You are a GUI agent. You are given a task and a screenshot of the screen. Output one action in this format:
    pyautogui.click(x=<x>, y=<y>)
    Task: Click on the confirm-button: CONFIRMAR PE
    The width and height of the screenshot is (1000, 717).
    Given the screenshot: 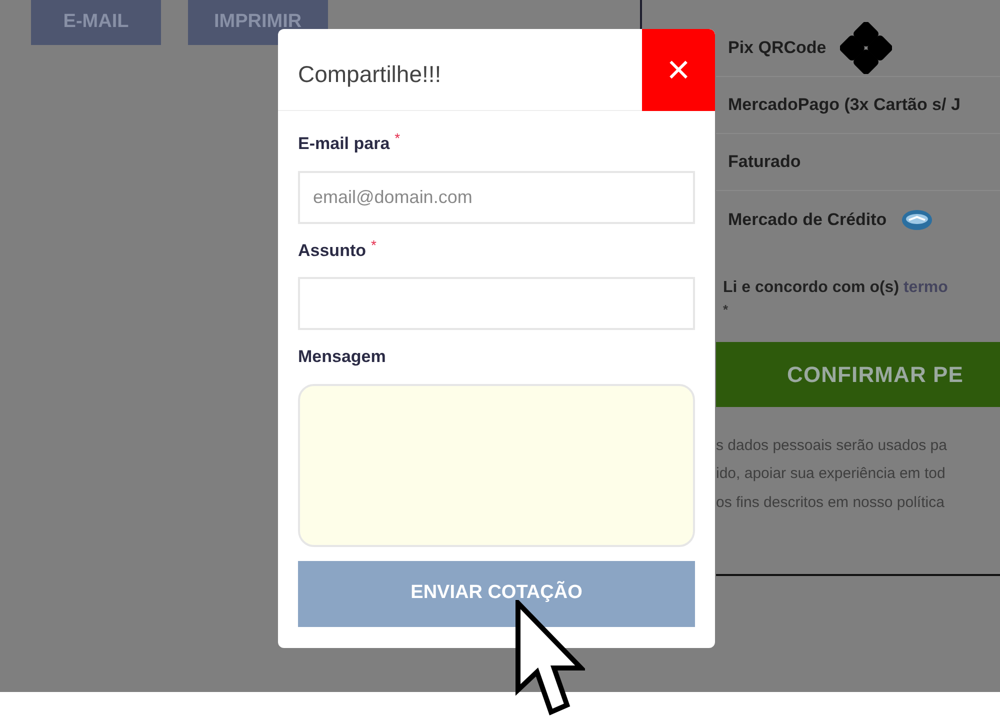 What is the action you would take?
    pyautogui.click(x=858, y=374)
    